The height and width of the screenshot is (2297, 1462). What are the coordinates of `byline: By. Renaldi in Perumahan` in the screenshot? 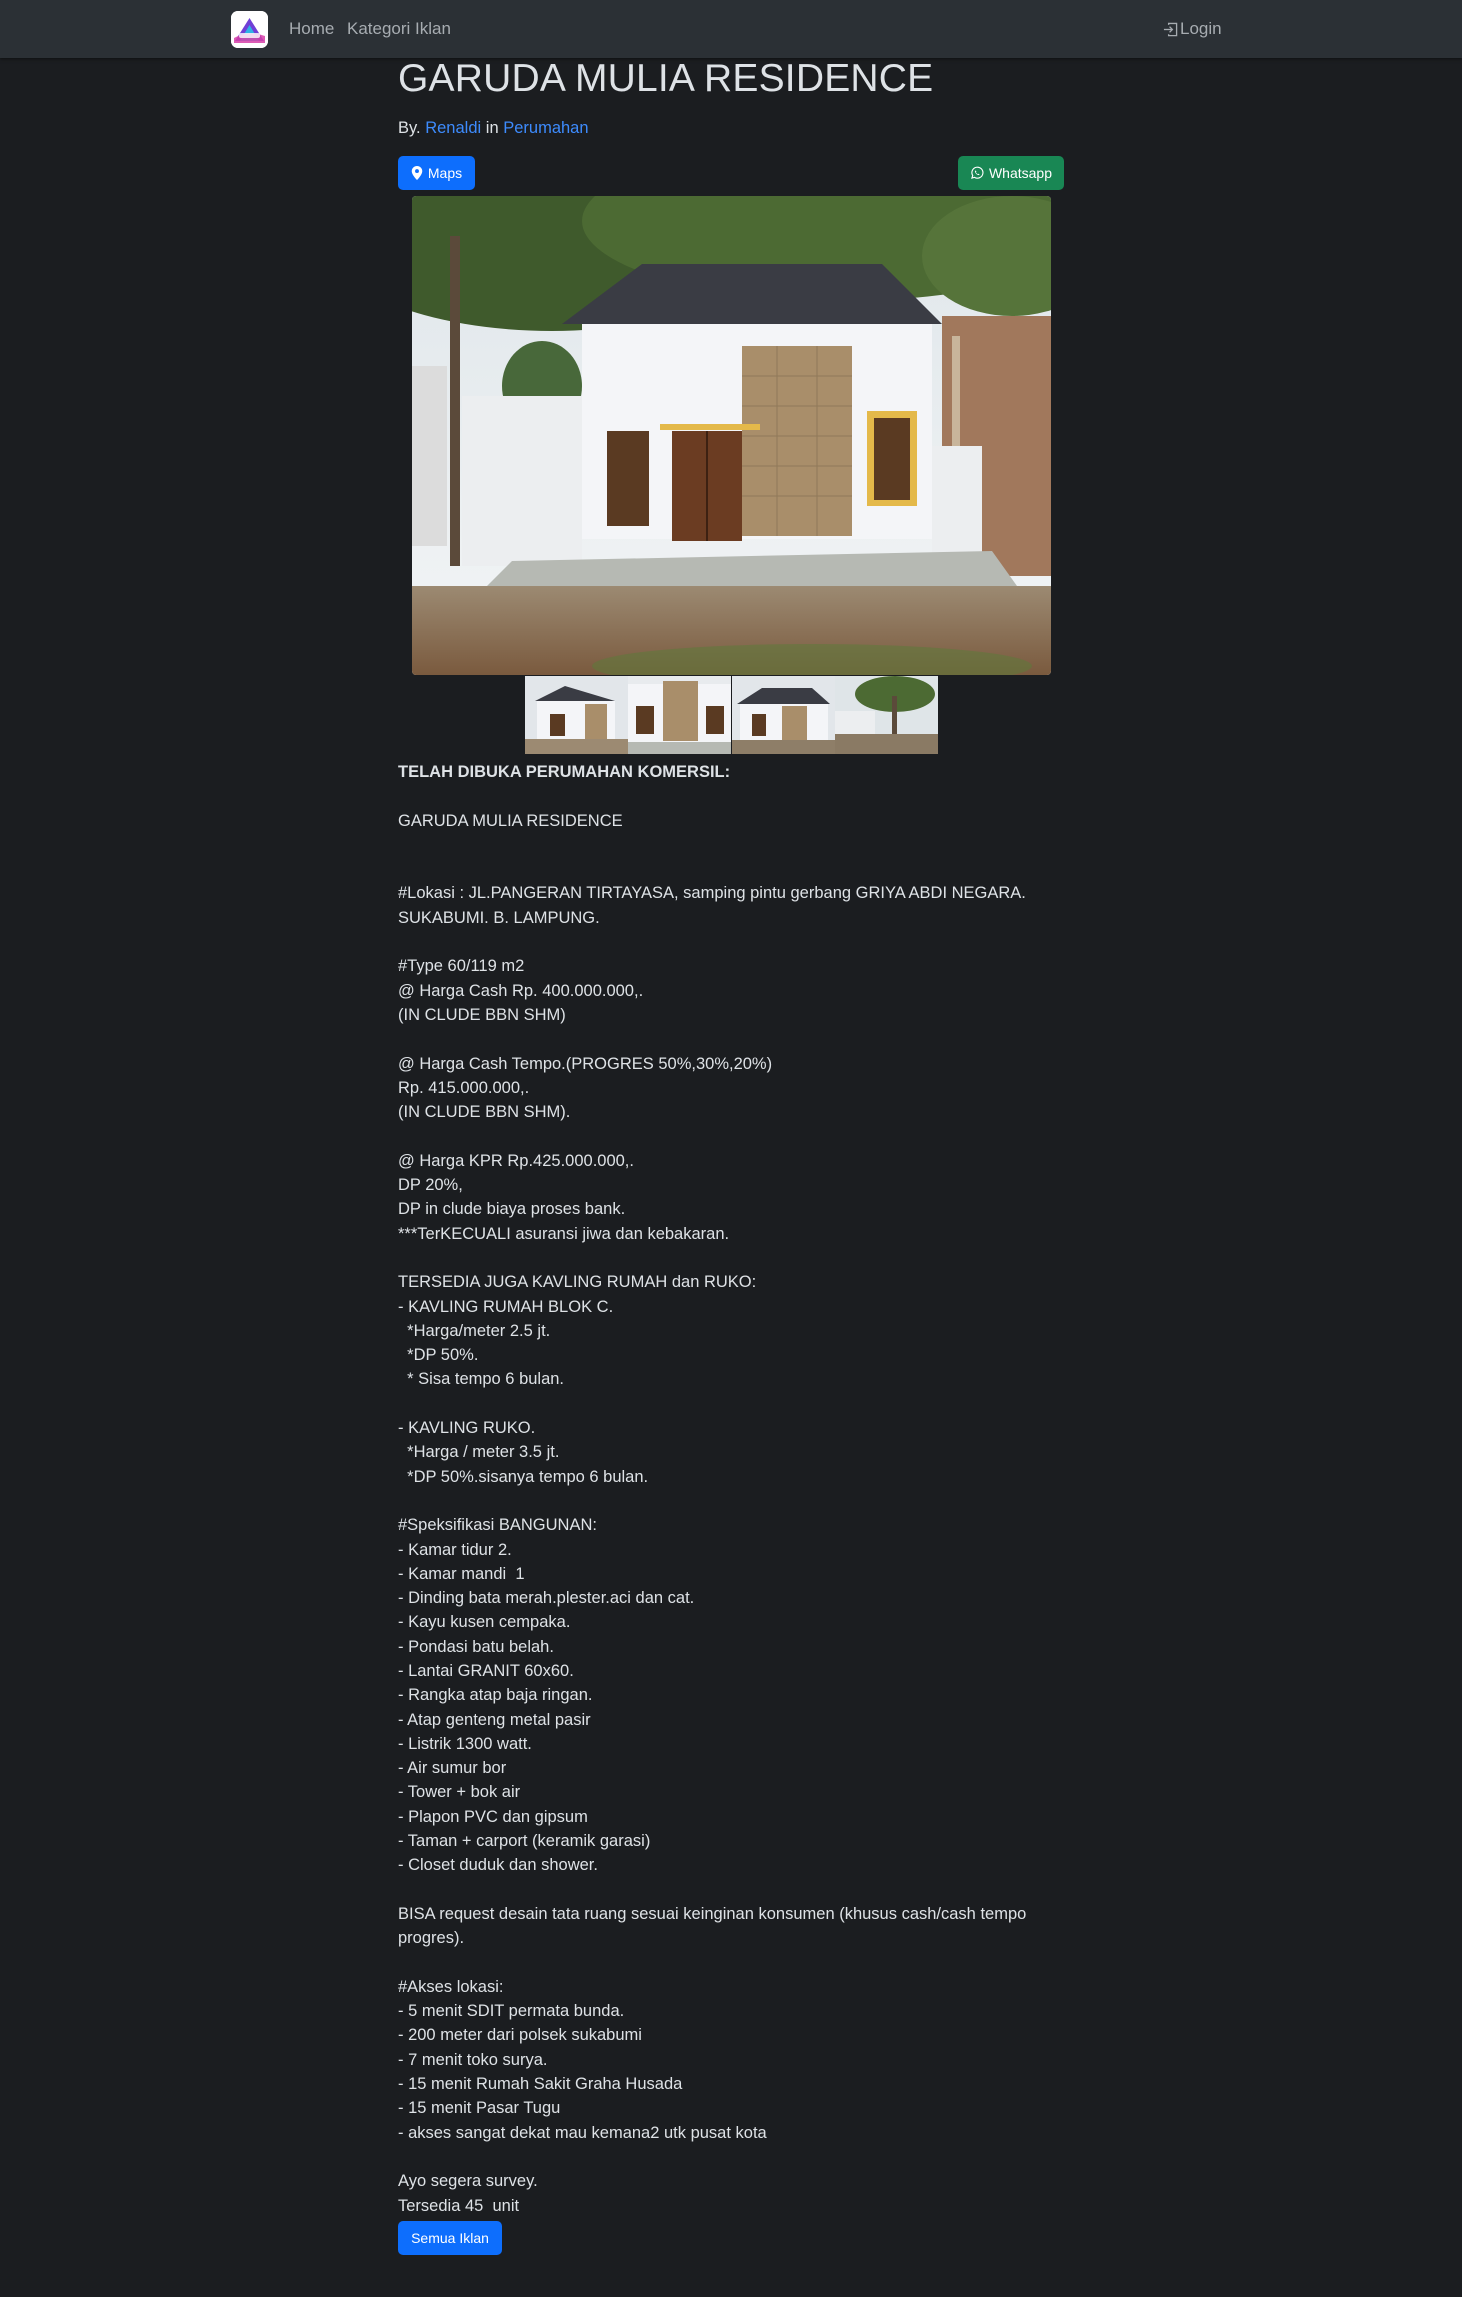 It's located at (493, 128).